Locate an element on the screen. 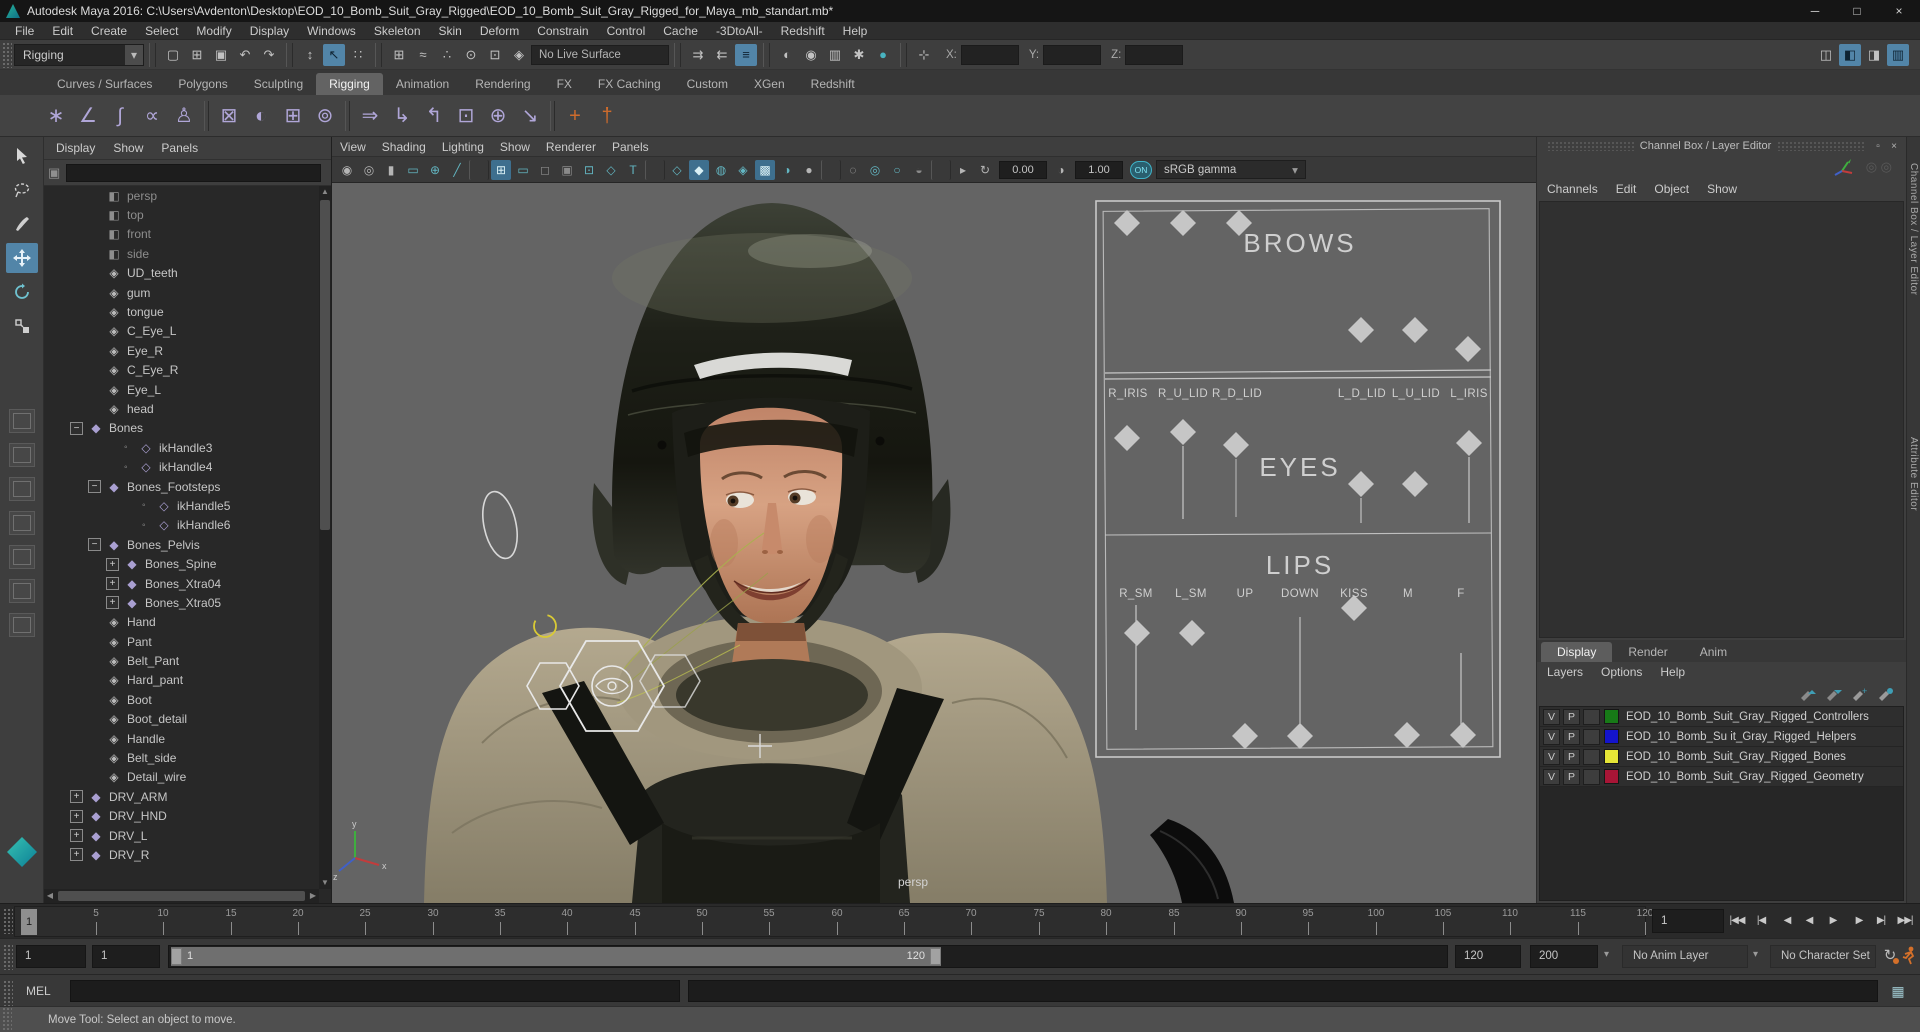 This screenshot has width=1920, height=1032. select-tool-button is located at coordinates (22, 156).